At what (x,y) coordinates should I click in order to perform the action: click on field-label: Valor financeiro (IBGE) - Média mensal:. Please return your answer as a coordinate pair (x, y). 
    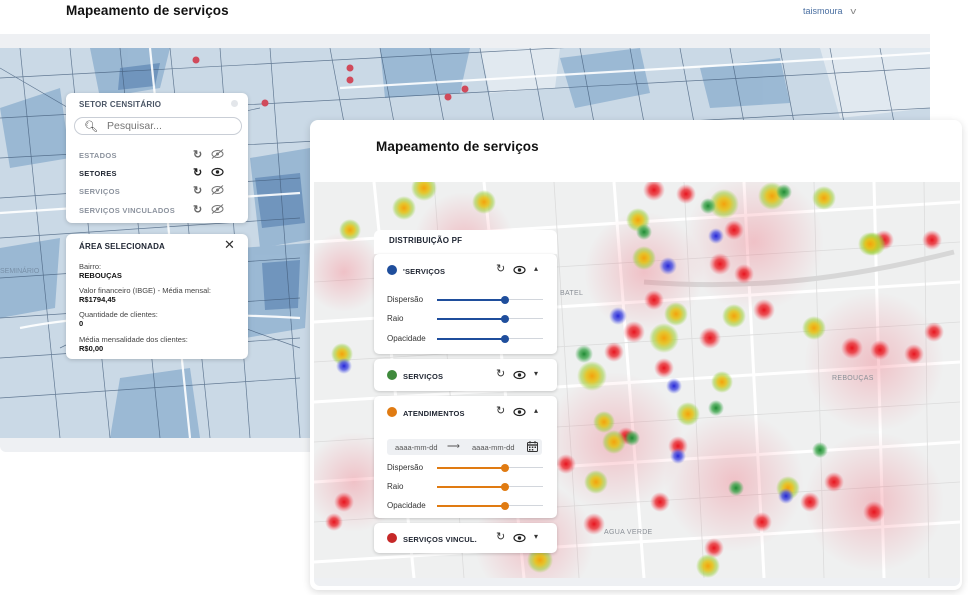
    Looking at the image, I should click on (145, 290).